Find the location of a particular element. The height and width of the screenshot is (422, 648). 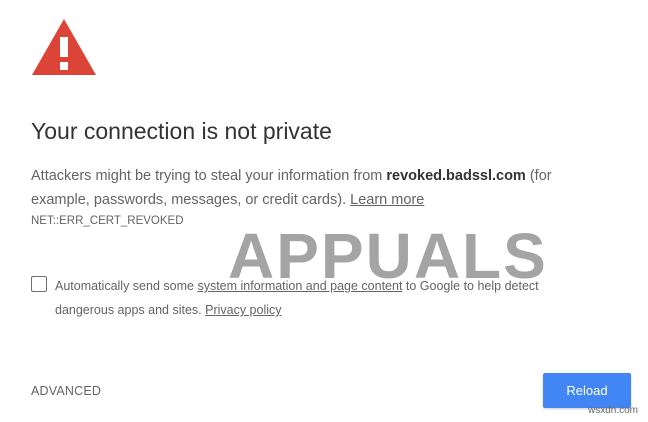

learn-more-link: Learn more is located at coordinates (387, 200).